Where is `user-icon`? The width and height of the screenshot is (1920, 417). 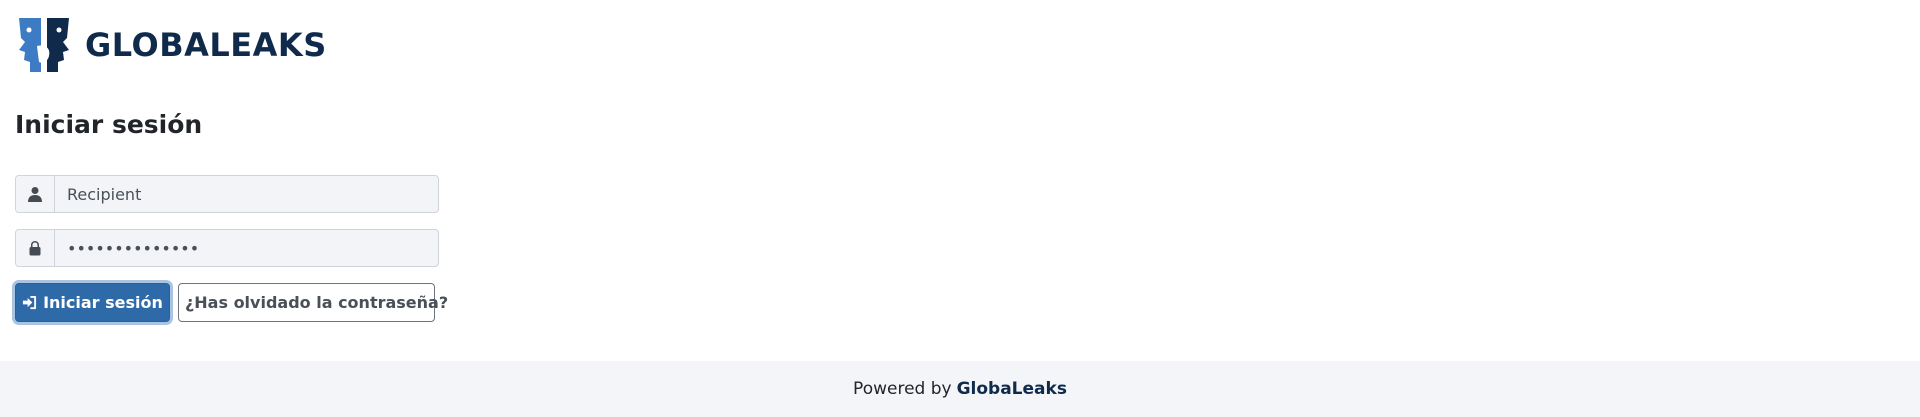
user-icon is located at coordinates (35, 194).